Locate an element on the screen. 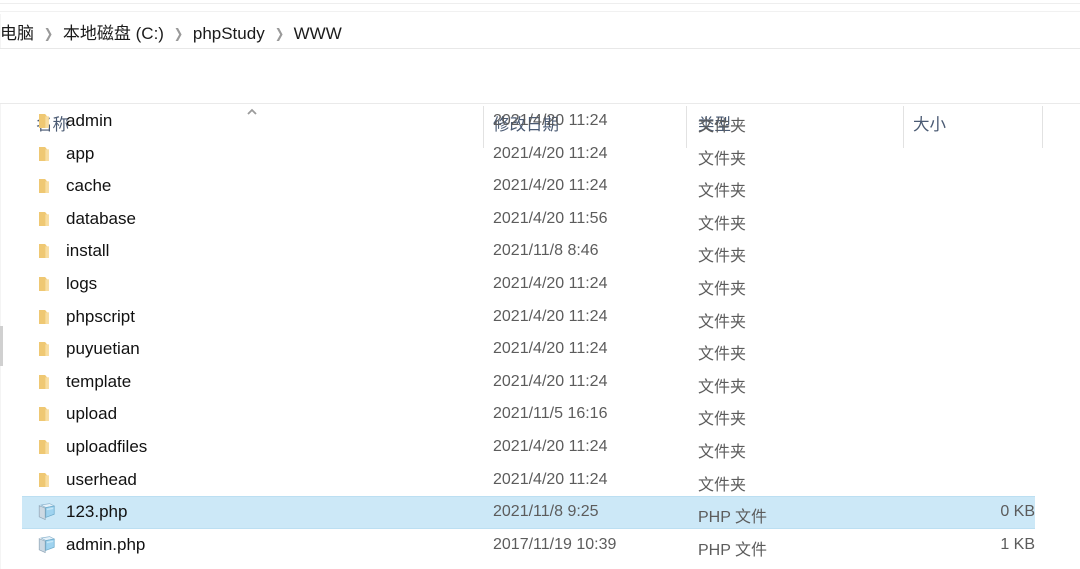 Image resolution: width=1080 pixels, height=569 pixels. file-row: cache 2021/4/20 11:24 文件夹 is located at coordinates (540, 186).